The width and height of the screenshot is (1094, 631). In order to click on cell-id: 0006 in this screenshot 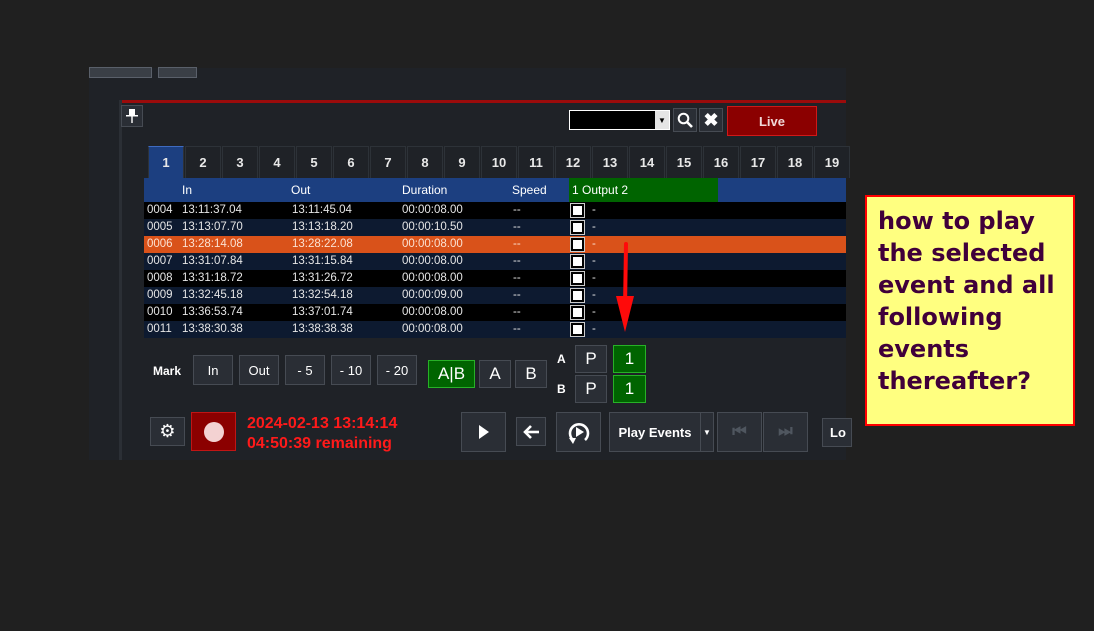, I will do `click(160, 244)`.